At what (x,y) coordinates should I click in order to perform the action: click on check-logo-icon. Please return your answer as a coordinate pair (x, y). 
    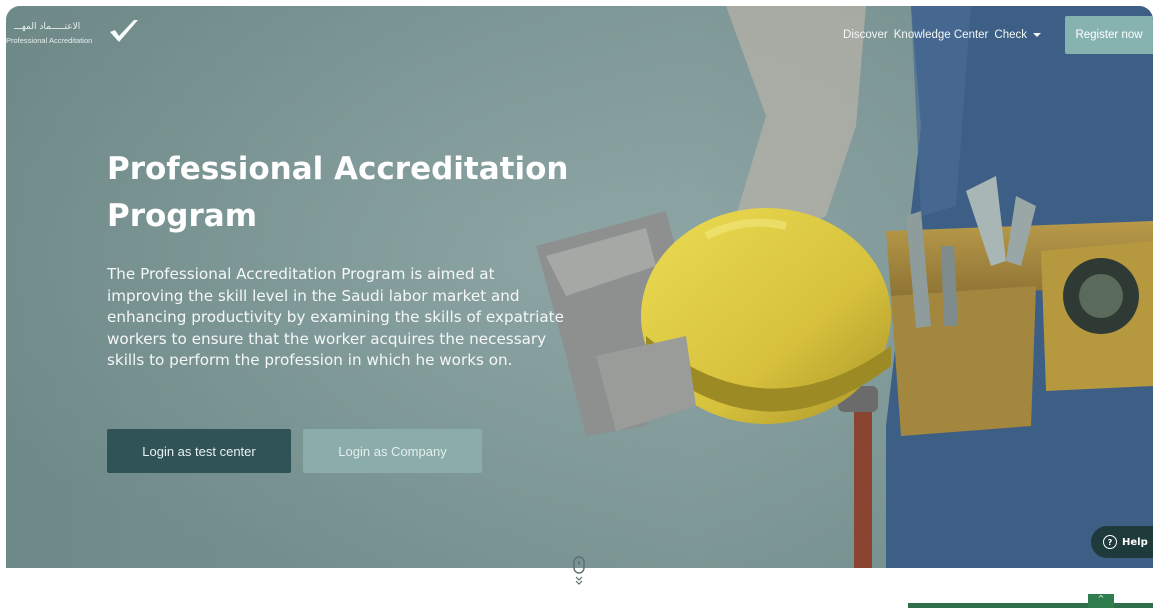
    Looking at the image, I should click on (124, 31).